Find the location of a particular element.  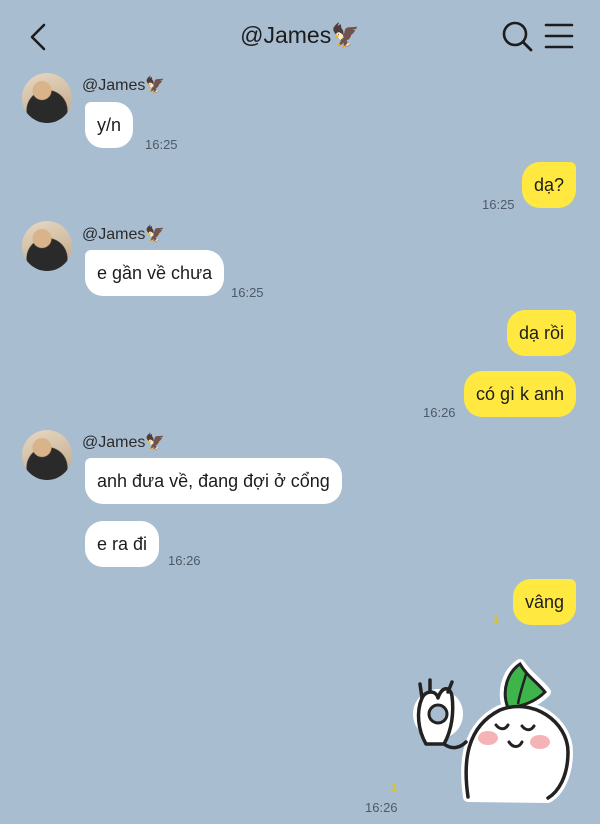

message-bubble: dạ? is located at coordinates (548, 185).